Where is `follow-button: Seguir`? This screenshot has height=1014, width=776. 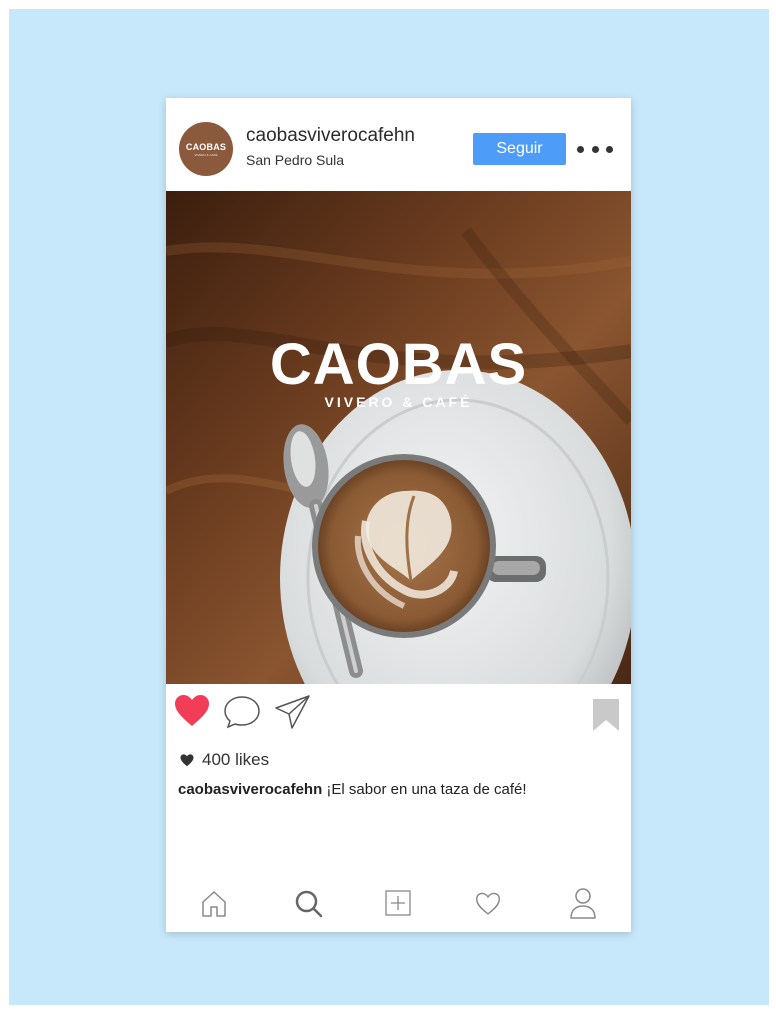 follow-button: Seguir is located at coordinates (519, 149).